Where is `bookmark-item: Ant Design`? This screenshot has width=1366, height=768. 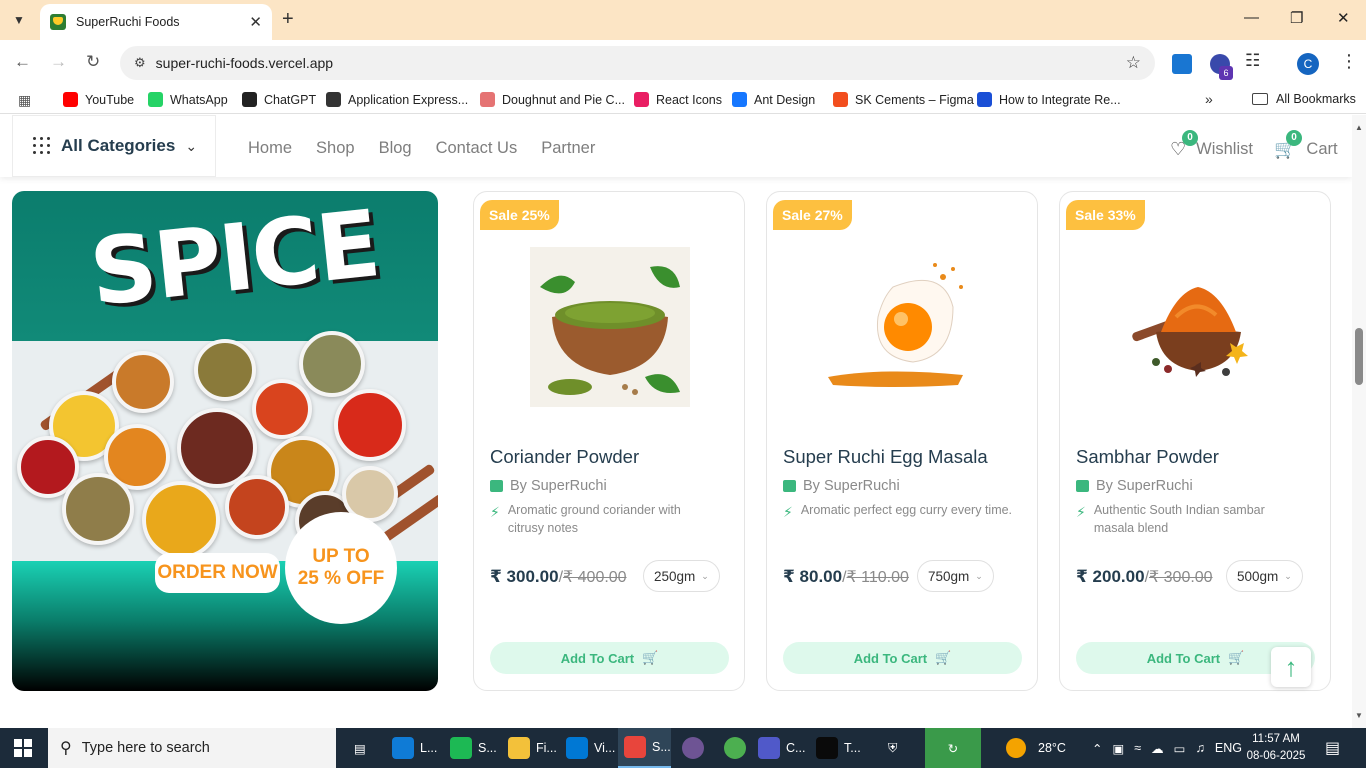
bookmark-item: Ant Design is located at coordinates (773, 99).